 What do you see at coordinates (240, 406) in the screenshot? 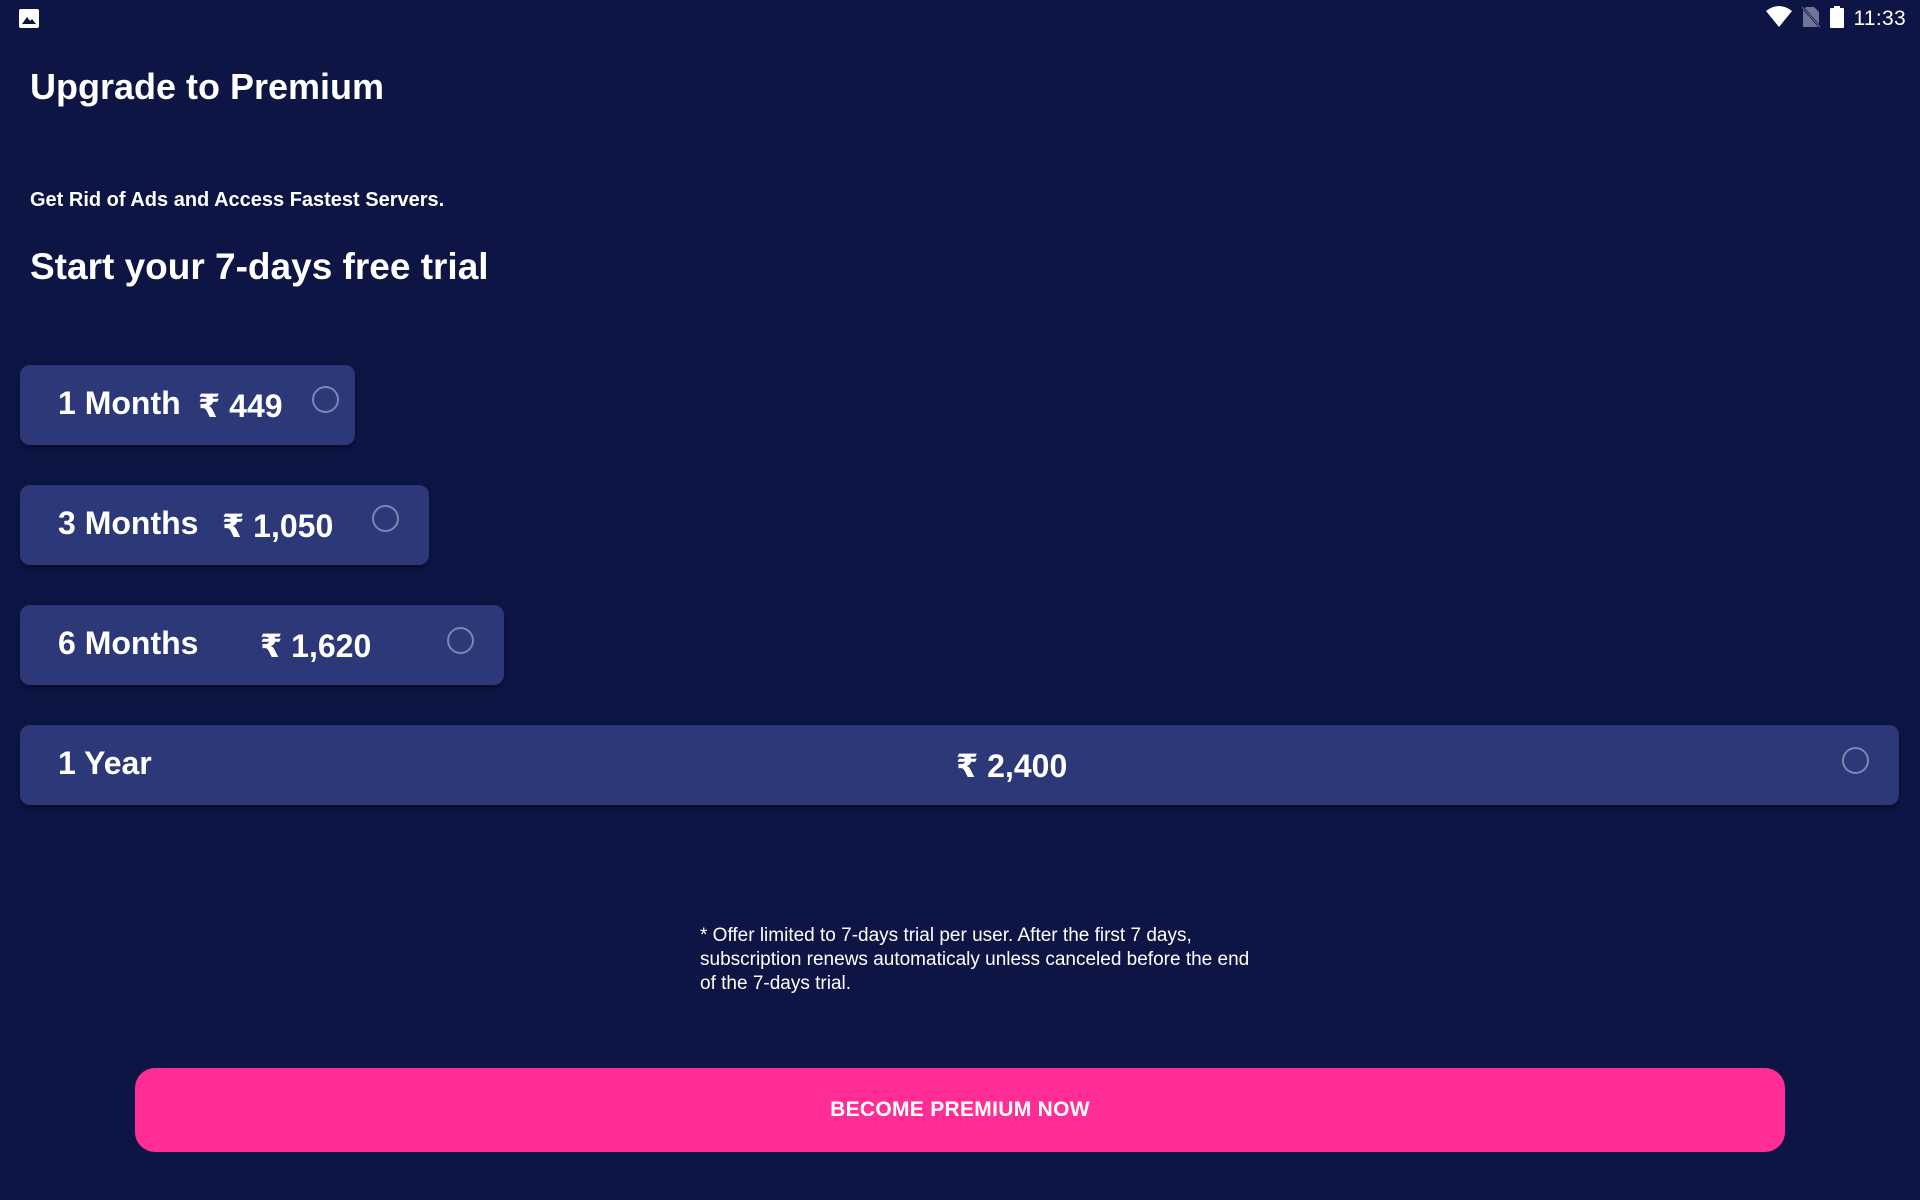
I see `plan-price: ₹ 449` at bounding box center [240, 406].